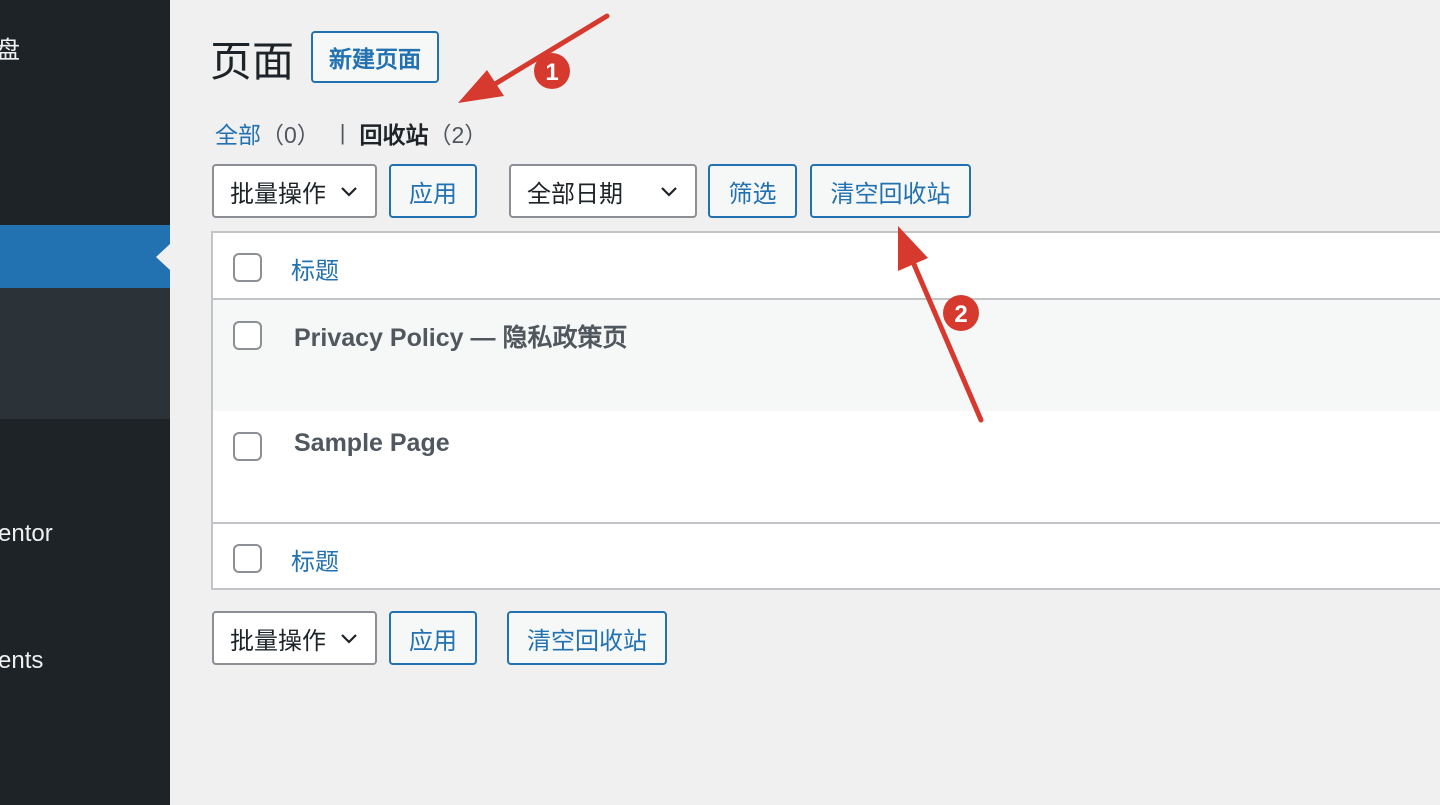  I want to click on date-filter-select: 全部日期, so click(603, 191).